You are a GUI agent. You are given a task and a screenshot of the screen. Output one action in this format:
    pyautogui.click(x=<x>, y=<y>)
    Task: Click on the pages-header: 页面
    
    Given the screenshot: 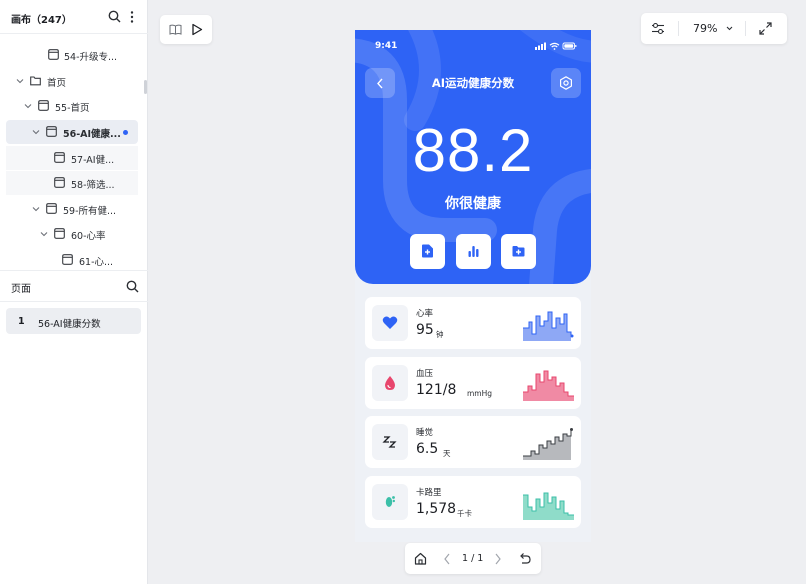 What is the action you would take?
    pyautogui.click(x=74, y=286)
    